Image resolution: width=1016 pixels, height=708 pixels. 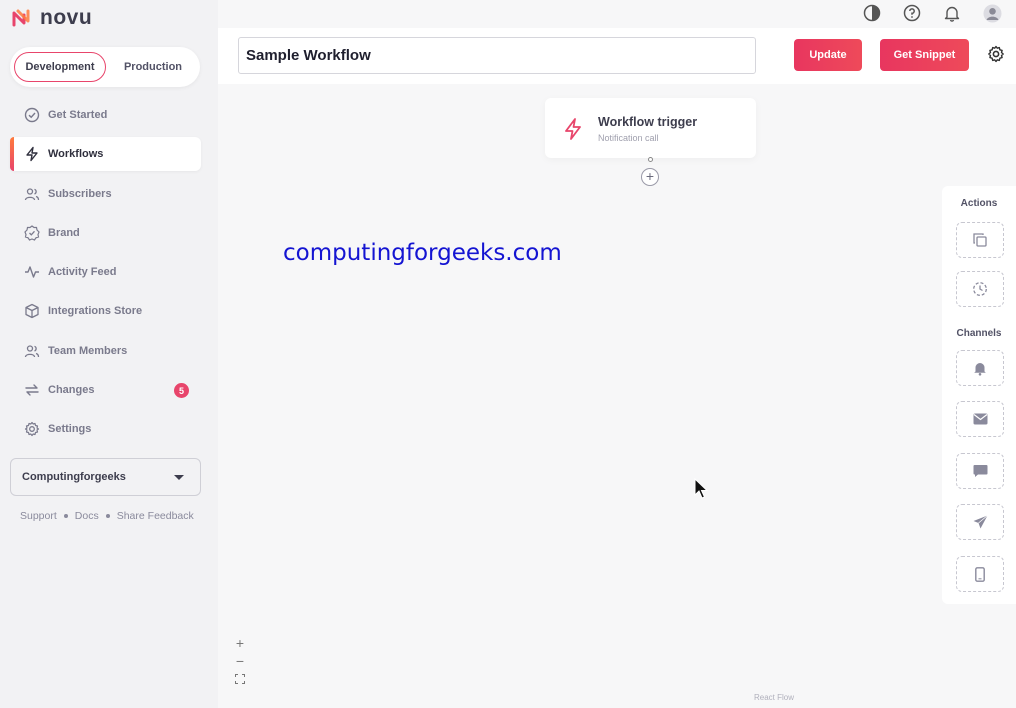 I want to click on actions-label: Actions, so click(x=979, y=203).